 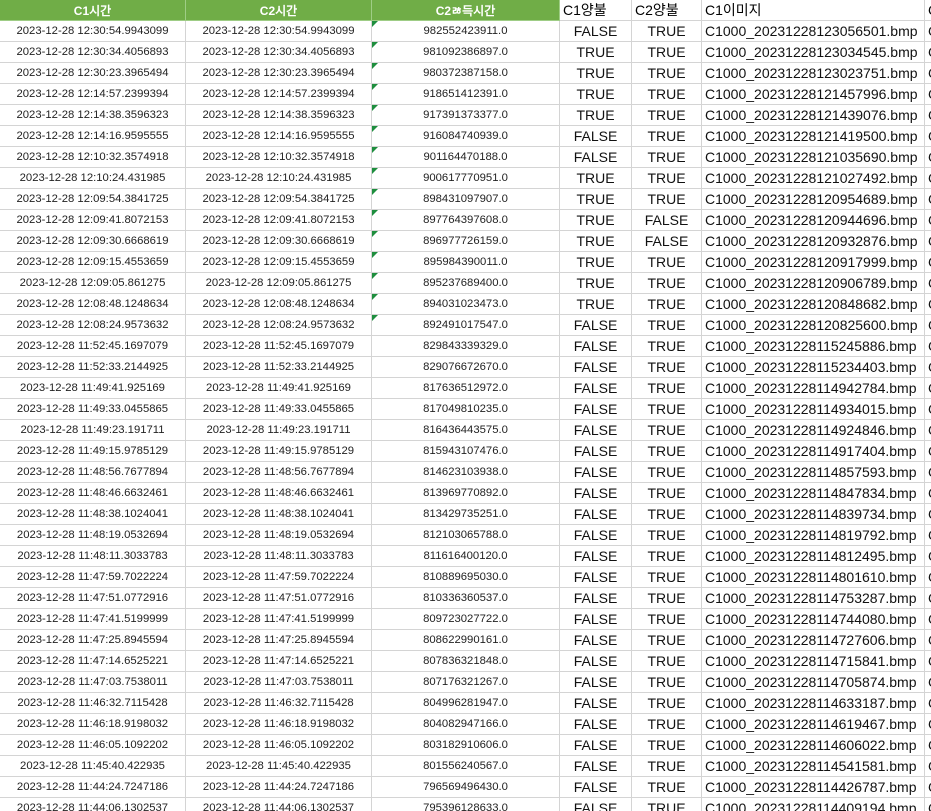 What do you see at coordinates (279, 283) in the screenshot?
I see `cell-c2-time: 2023-12-28 12:09:05.861275` at bounding box center [279, 283].